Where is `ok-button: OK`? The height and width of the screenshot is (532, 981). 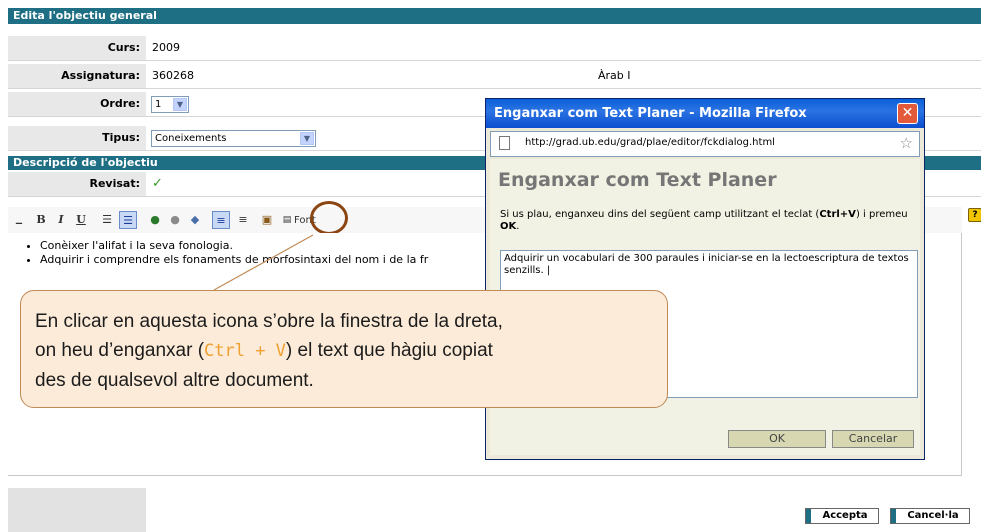 ok-button: OK is located at coordinates (777, 439).